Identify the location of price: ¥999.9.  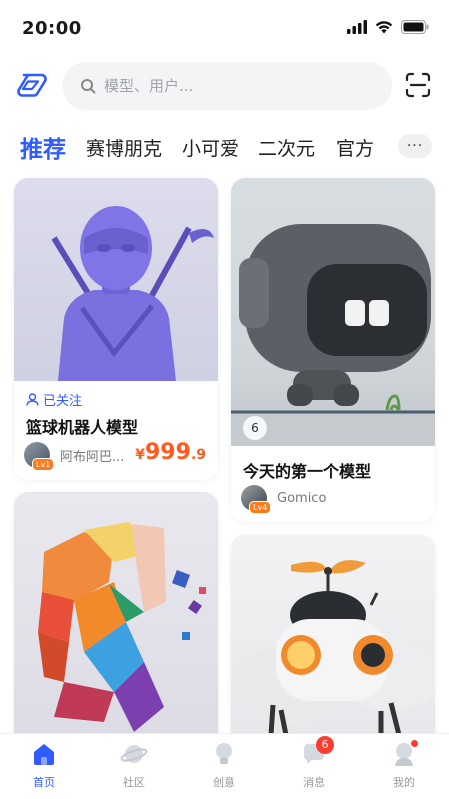
(170, 452).